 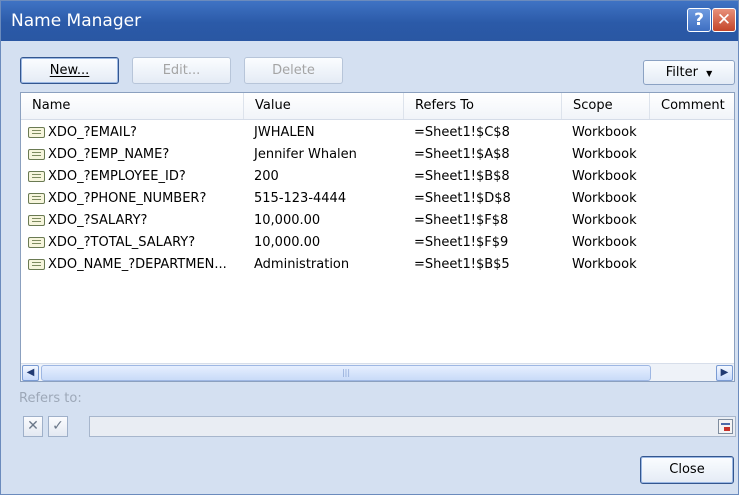 I want to click on row-value: JWHALEN, so click(x=284, y=132).